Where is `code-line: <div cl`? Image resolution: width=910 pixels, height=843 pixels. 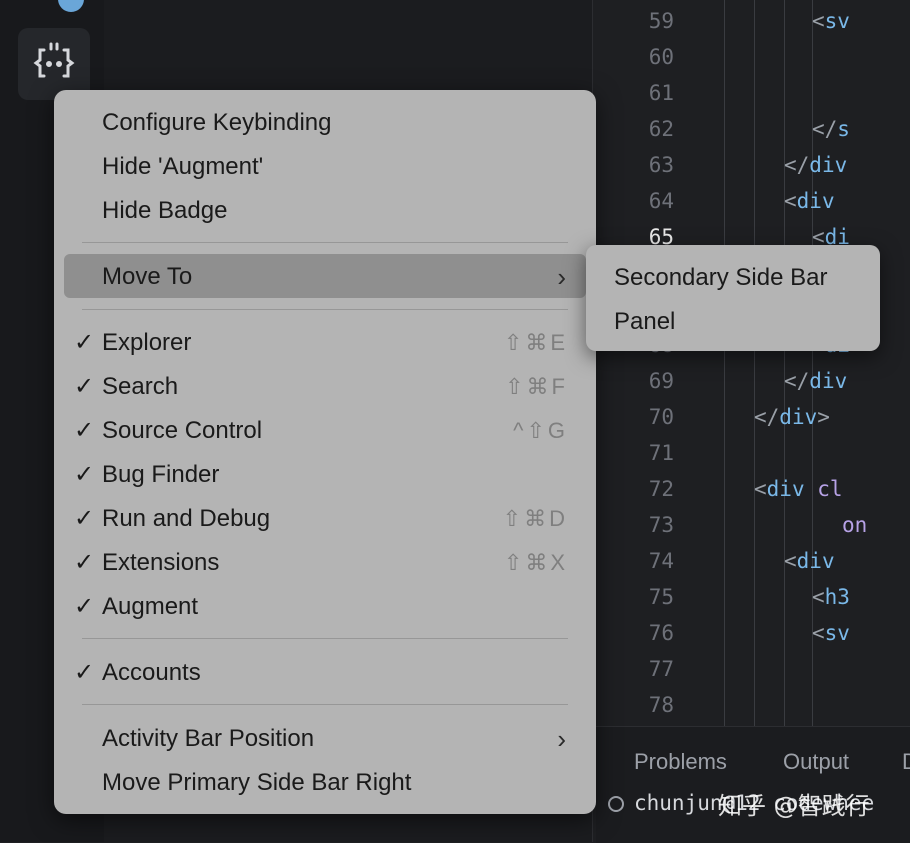 code-line: <div cl is located at coordinates (798, 489).